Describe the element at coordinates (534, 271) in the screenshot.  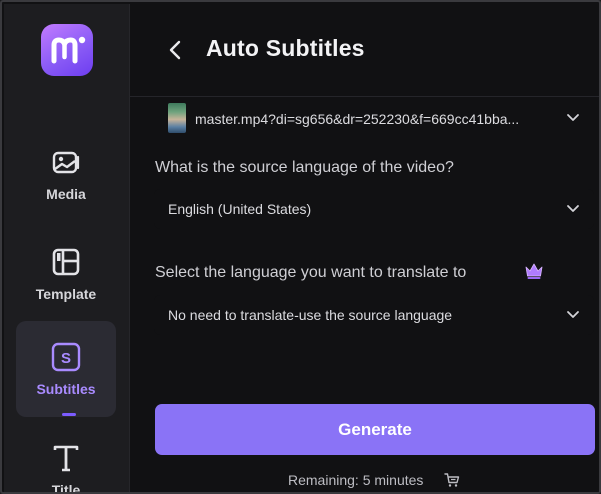
I see `premium-crown-icon` at that location.